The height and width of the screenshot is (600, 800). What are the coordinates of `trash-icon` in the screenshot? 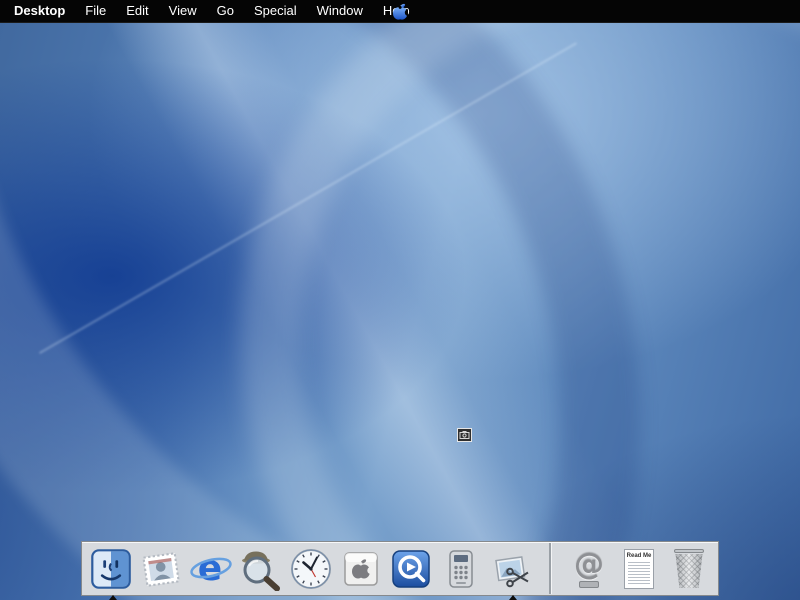 It's located at (689, 568).